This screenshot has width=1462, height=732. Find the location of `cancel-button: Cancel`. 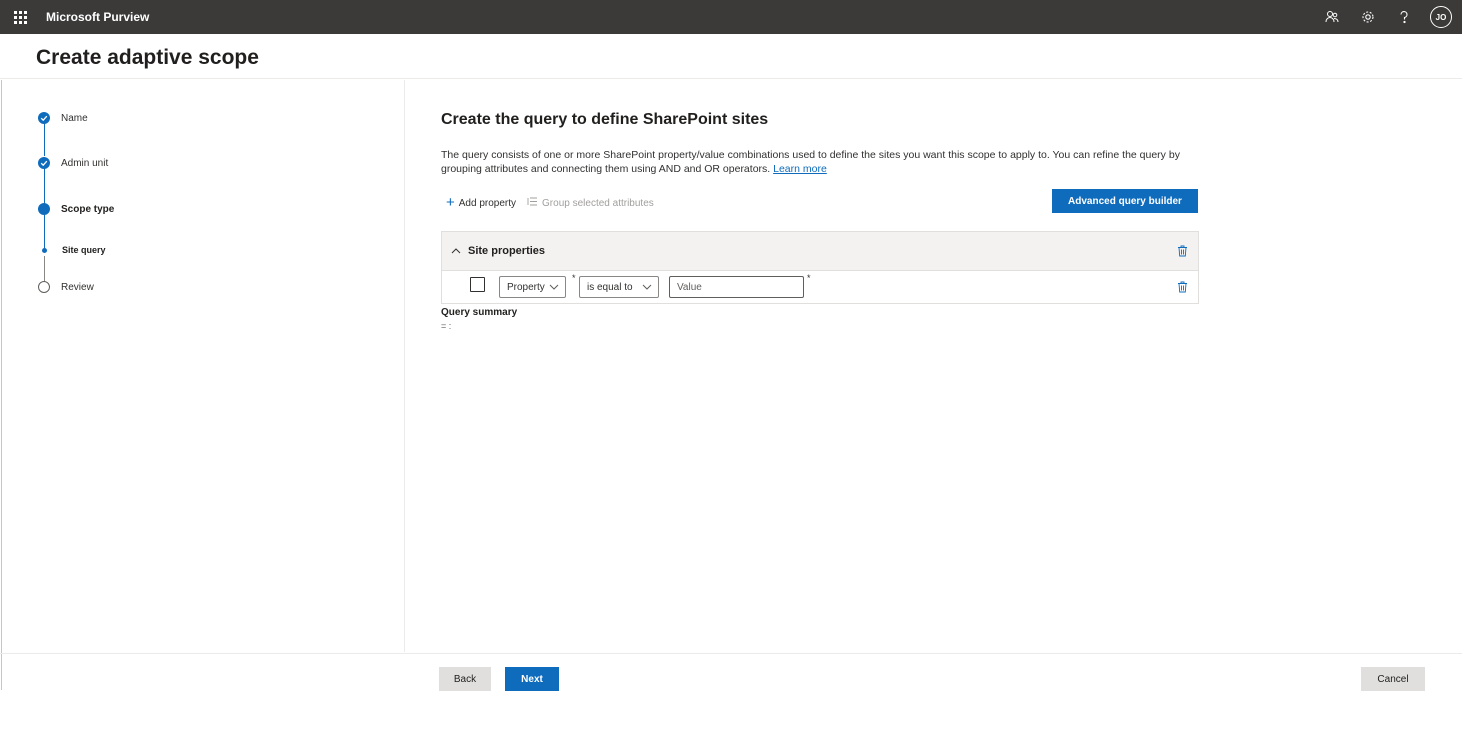

cancel-button: Cancel is located at coordinates (1393, 679).